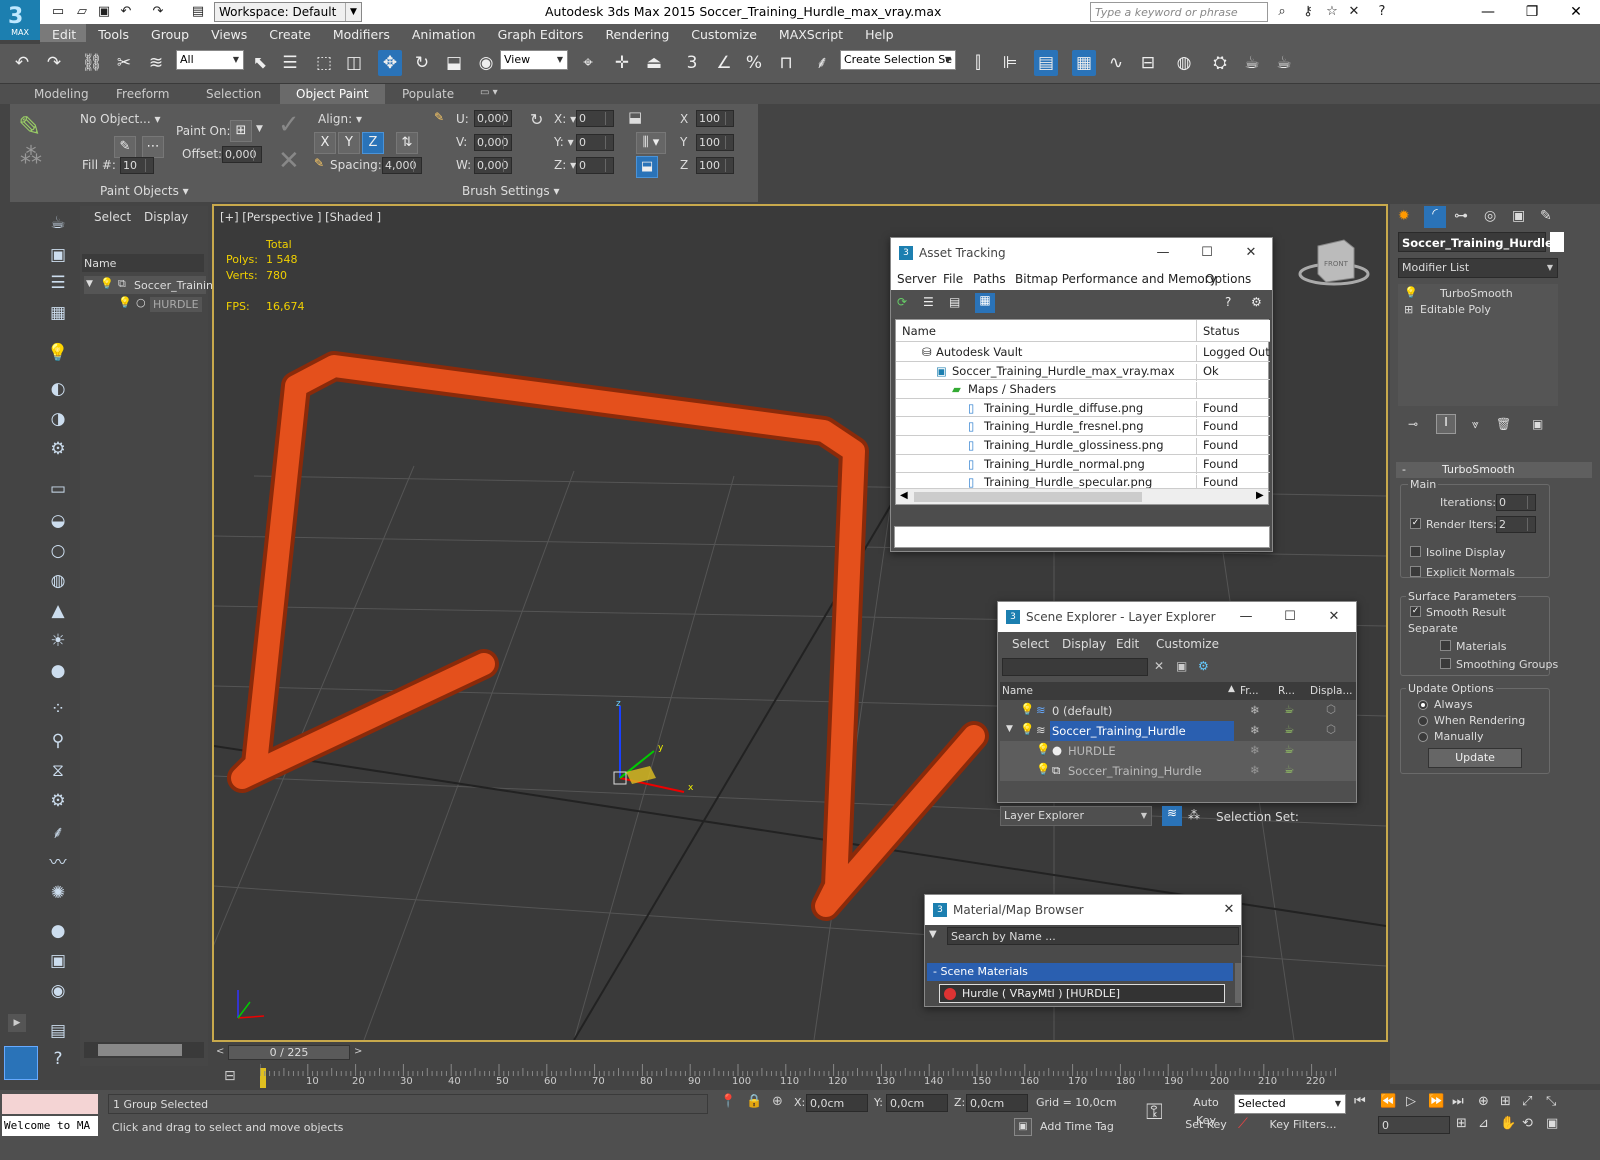  What do you see at coordinates (647, 167) in the screenshot?
I see `uniform-scale-icon: ⬓` at bounding box center [647, 167].